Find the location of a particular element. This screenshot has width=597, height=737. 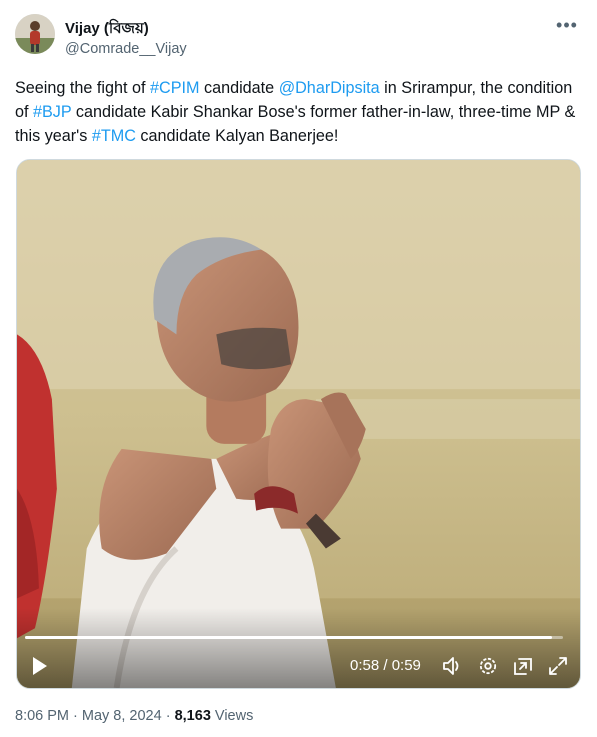

views-label: Views is located at coordinates (232, 716).